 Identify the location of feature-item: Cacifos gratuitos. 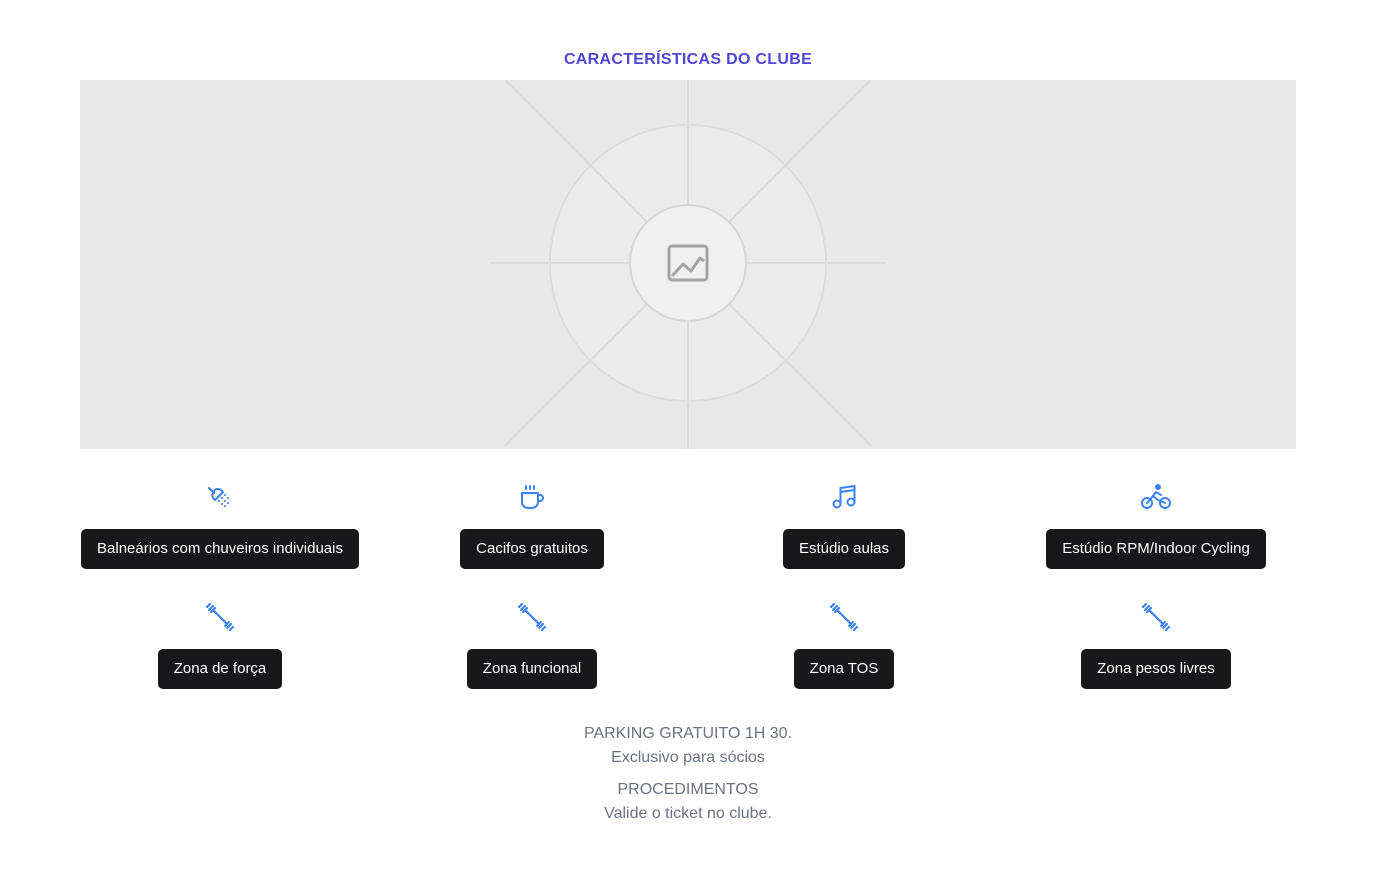
(532, 532).